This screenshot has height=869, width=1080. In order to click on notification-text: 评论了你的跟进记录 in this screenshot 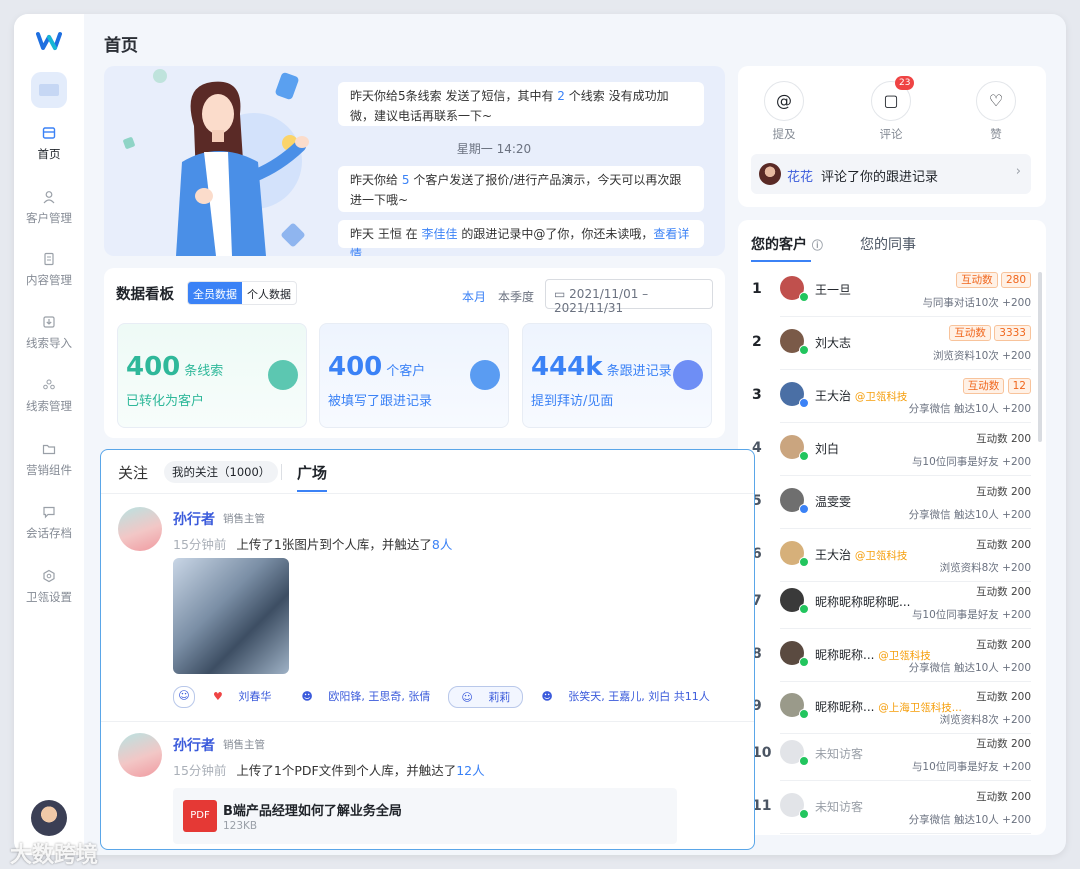, I will do `click(880, 177)`.